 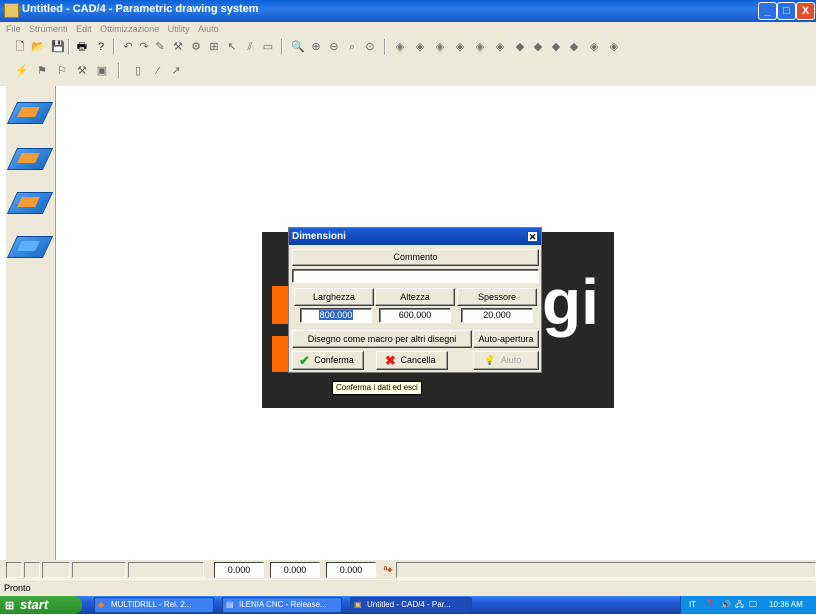 What do you see at coordinates (30, 245) in the screenshot?
I see `palette-item-panel-hole` at bounding box center [30, 245].